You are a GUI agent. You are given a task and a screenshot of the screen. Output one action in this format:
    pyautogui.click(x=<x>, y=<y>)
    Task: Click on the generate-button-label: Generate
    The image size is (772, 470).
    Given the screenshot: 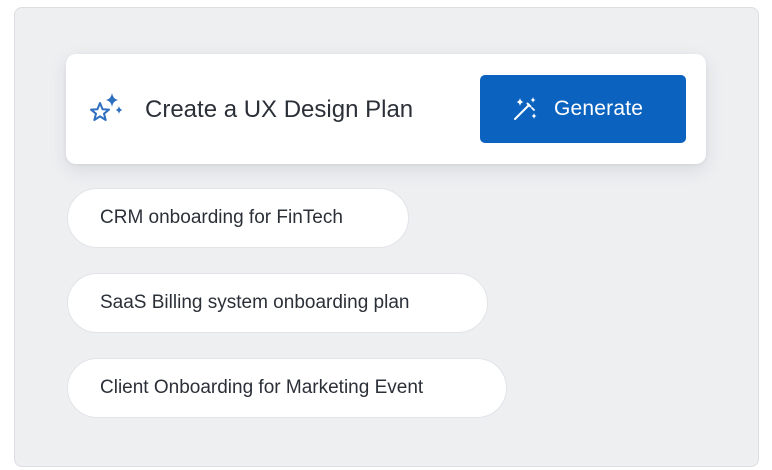 What is the action you would take?
    pyautogui.click(x=599, y=108)
    